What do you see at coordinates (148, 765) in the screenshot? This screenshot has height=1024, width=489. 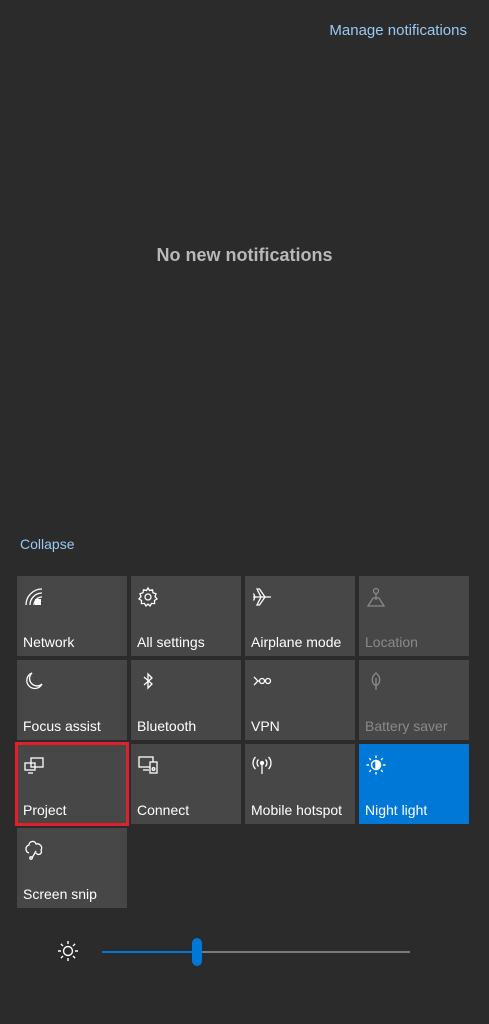 I see `connect-icon` at bounding box center [148, 765].